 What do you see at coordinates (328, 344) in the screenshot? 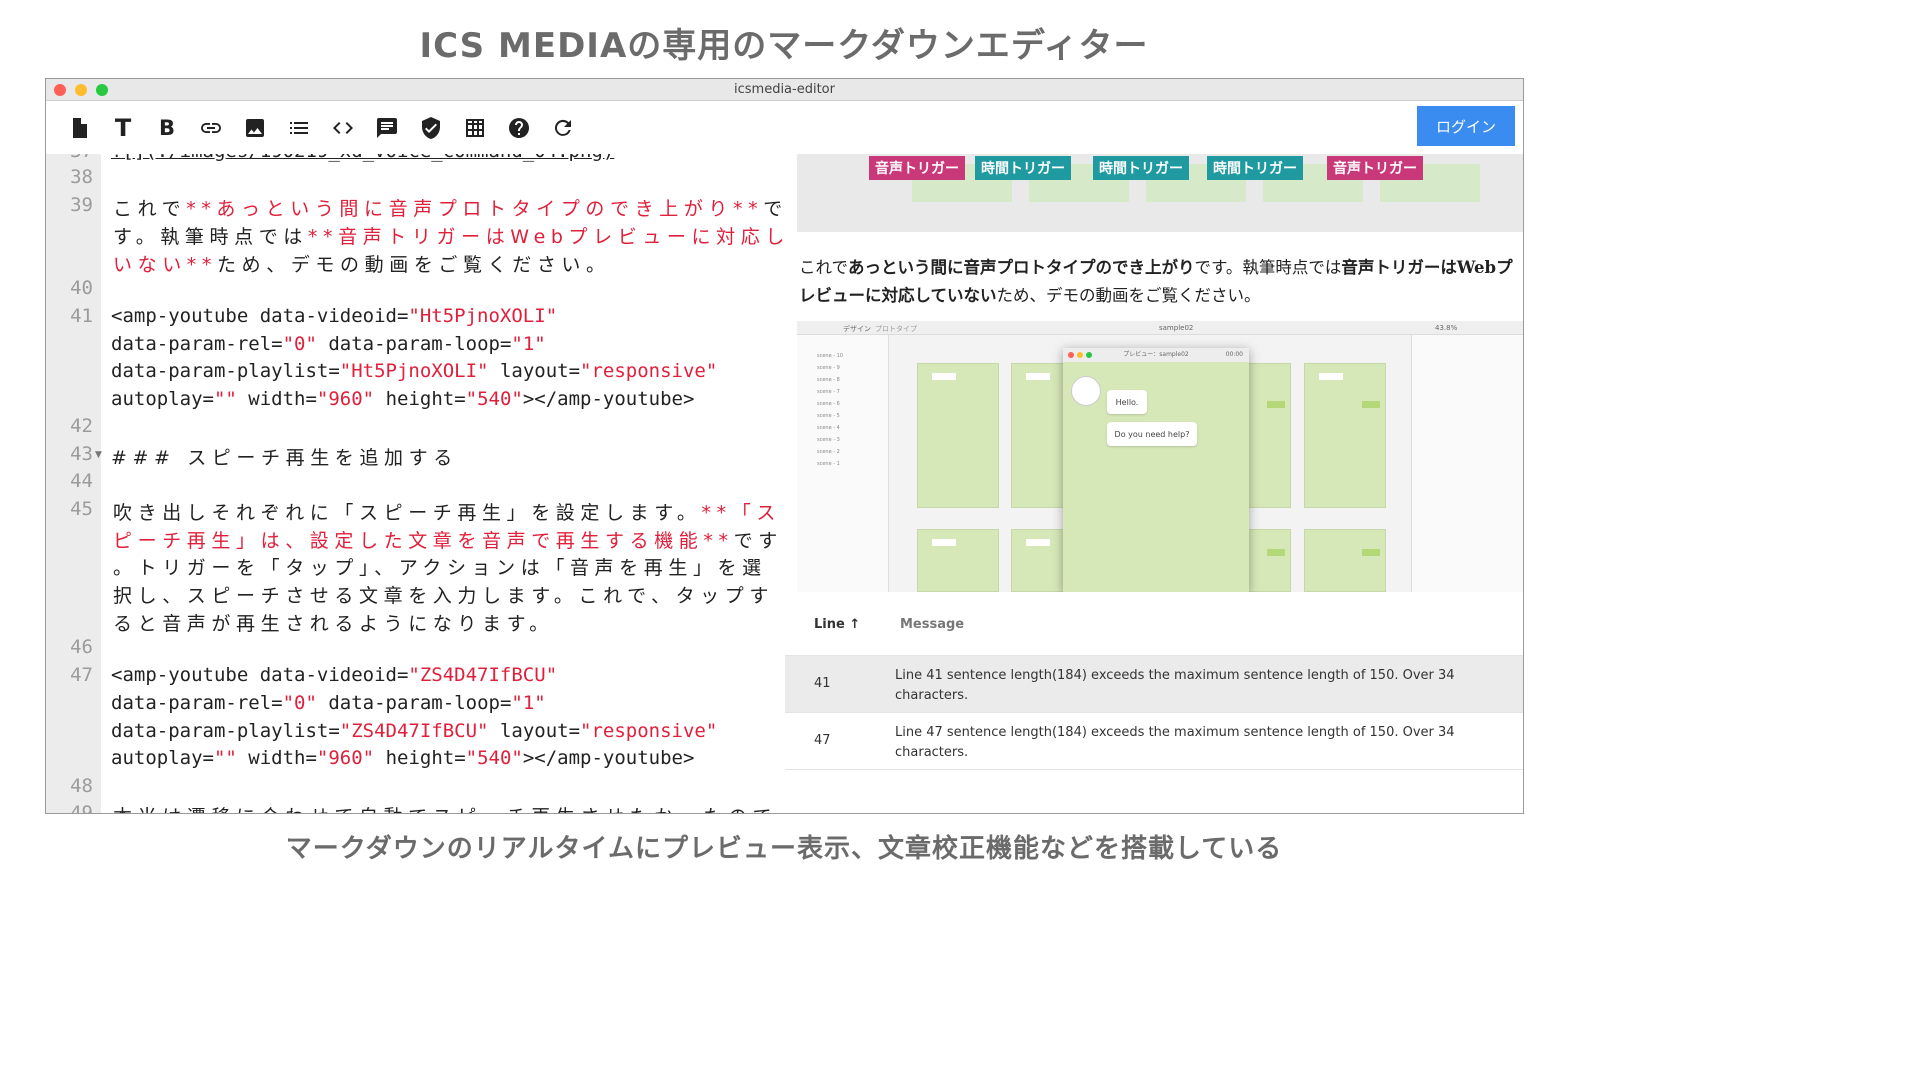
I see `code-line-41-wrap: data-param-rel="0" data-param-loop="1"` at bounding box center [328, 344].